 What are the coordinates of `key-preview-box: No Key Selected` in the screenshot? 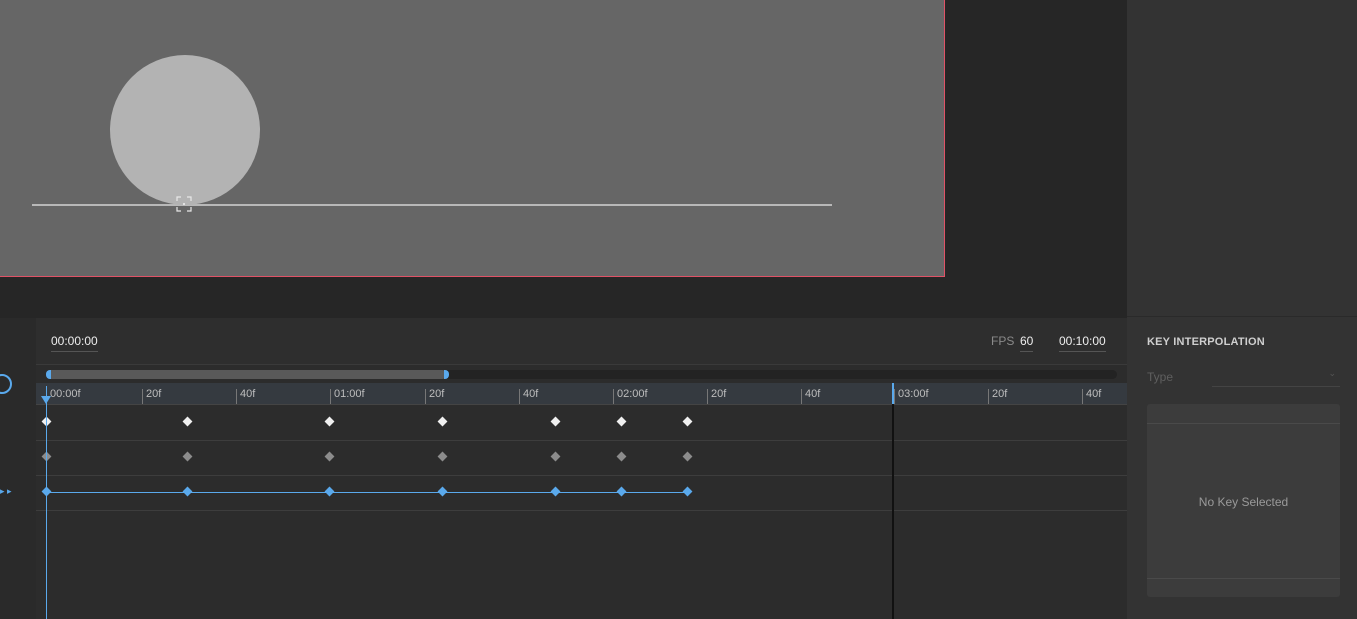 It's located at (1243, 500).